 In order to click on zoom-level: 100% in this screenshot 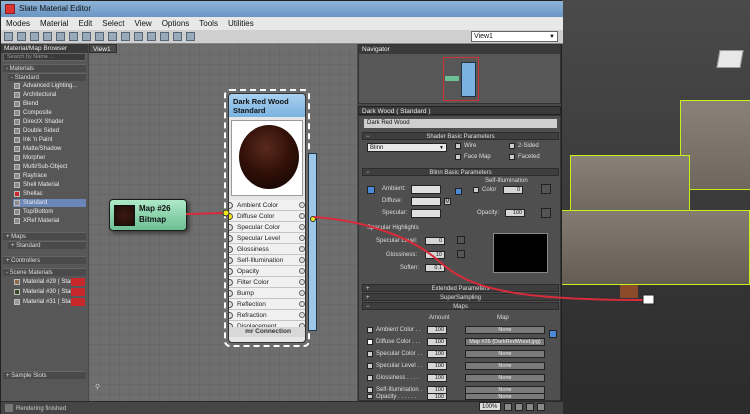, I will do `click(490, 406)`.